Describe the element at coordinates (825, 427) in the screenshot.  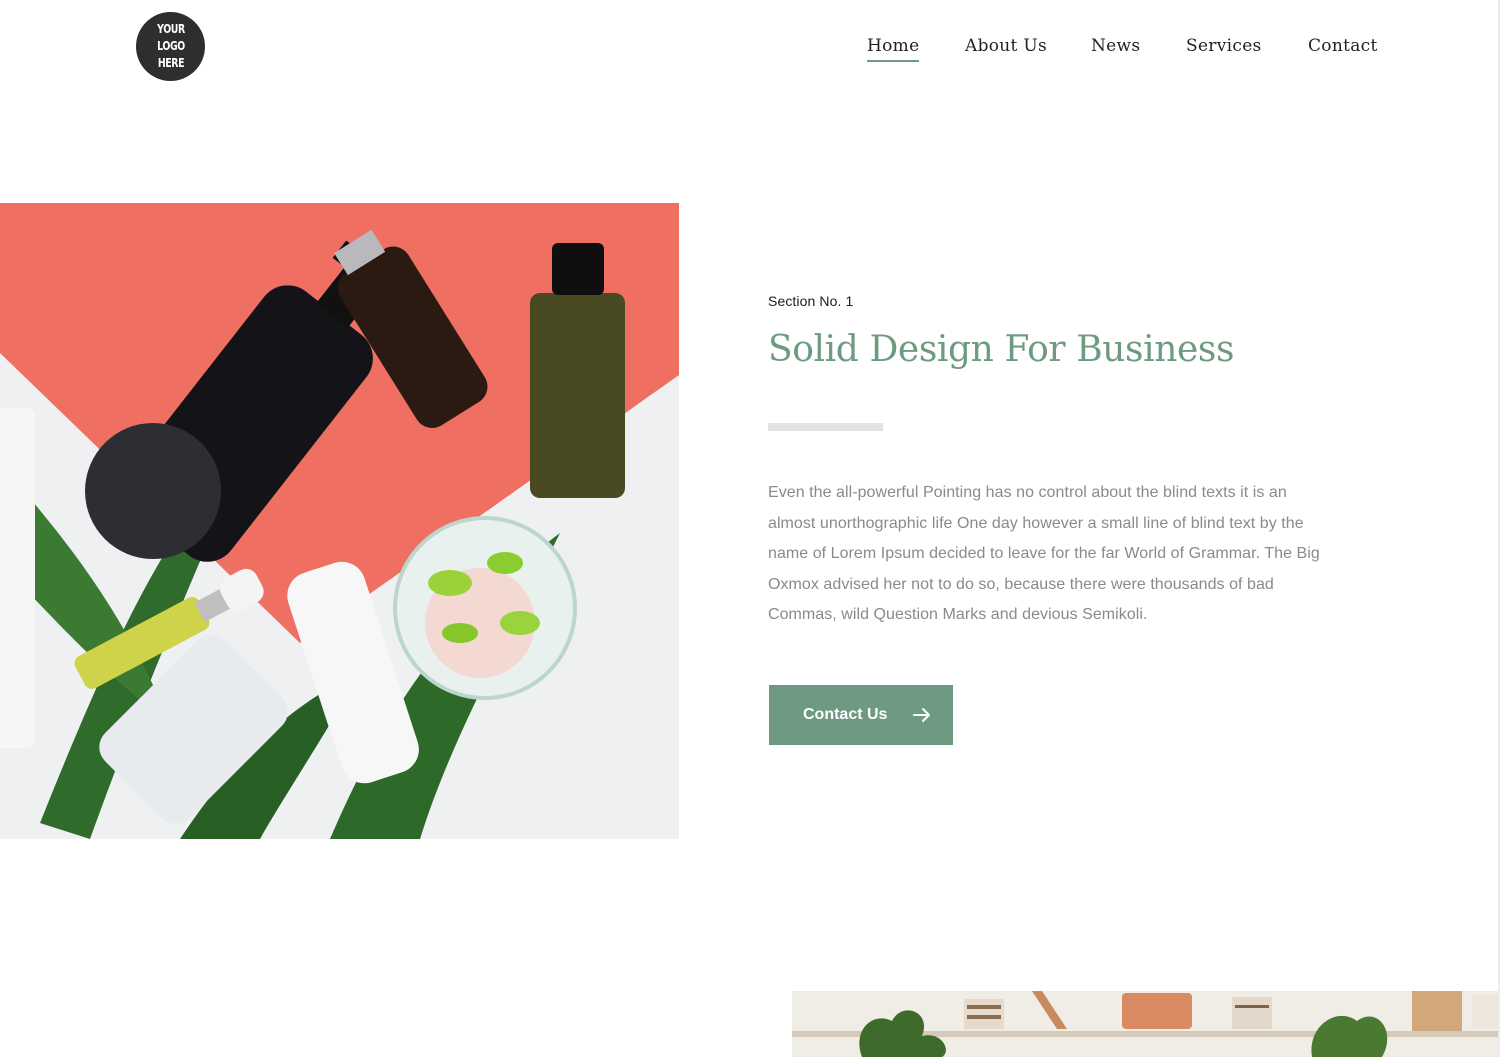
I see `title-divider` at that location.